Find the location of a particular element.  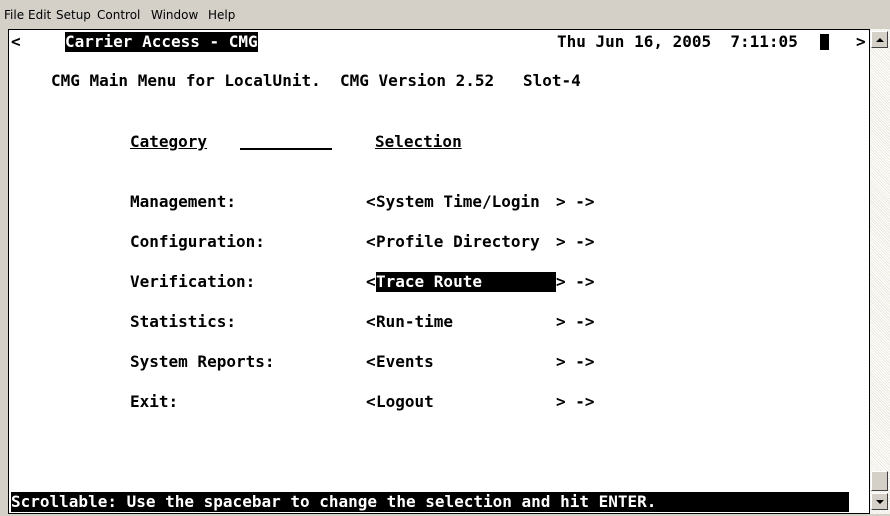

menu-bar: File Edit Setup Control Window Help is located at coordinates (445, 14).